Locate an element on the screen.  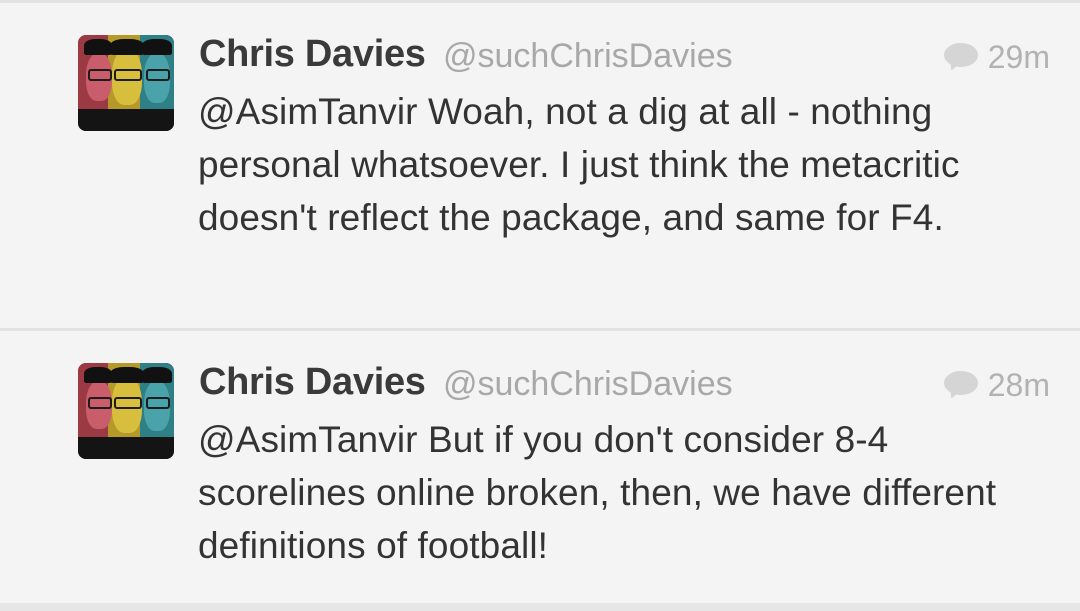
tweet-meta: 29m is located at coordinates (996, 57).